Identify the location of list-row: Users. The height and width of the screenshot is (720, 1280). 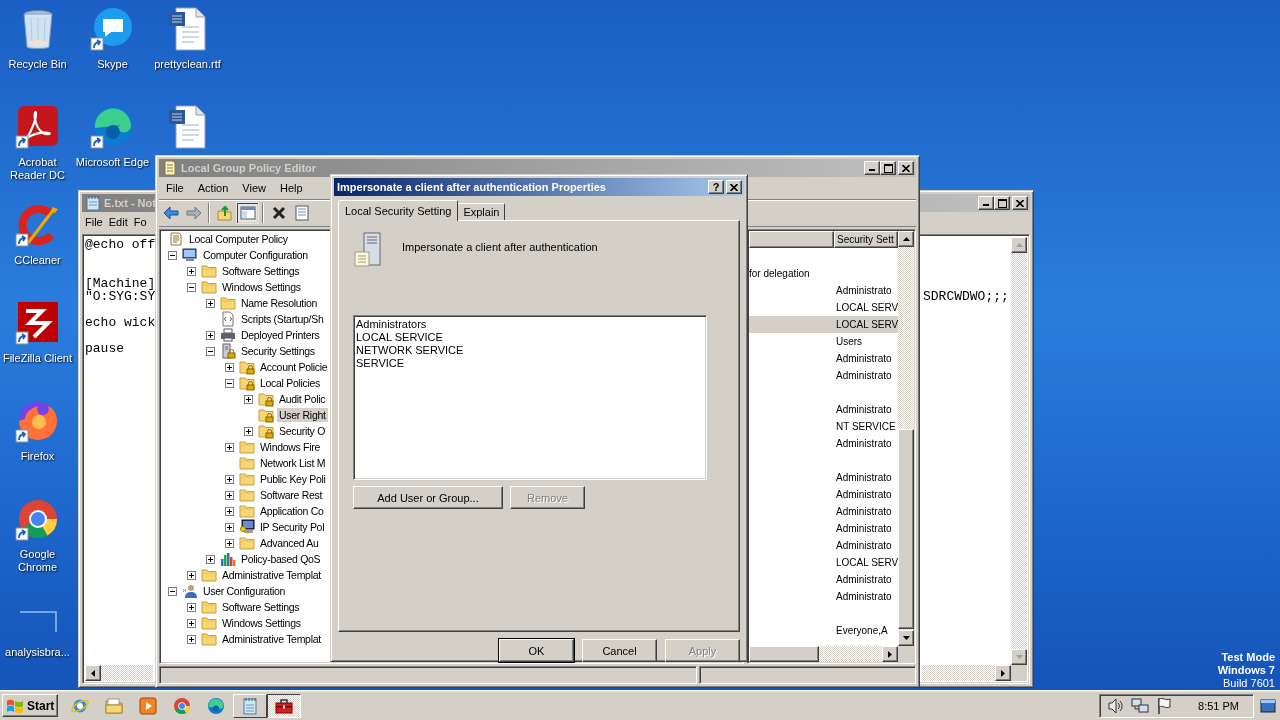
(823, 341).